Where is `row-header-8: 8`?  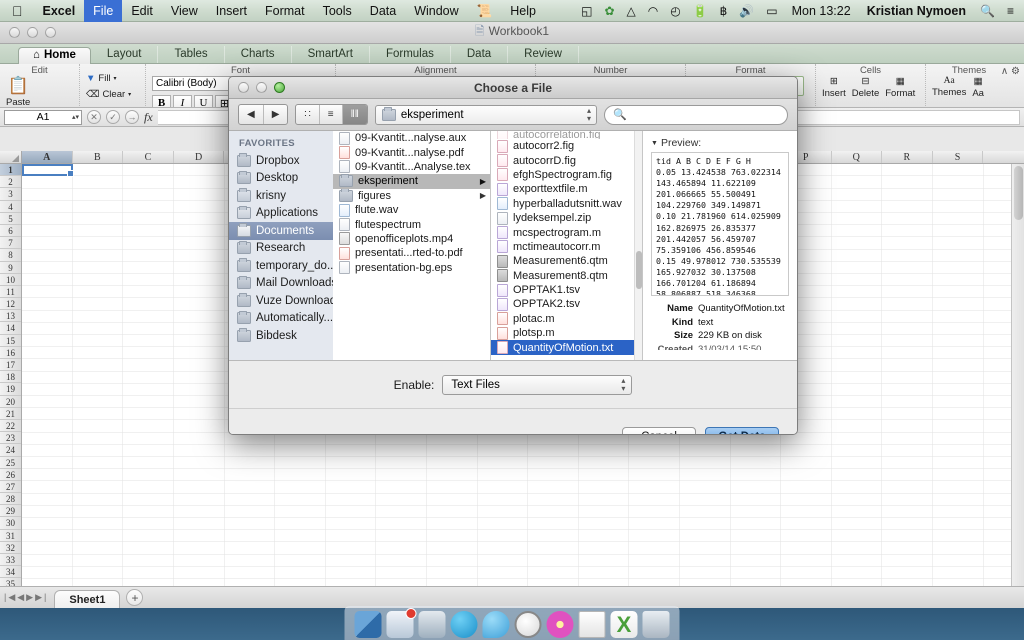 row-header-8: 8 is located at coordinates (10, 255).